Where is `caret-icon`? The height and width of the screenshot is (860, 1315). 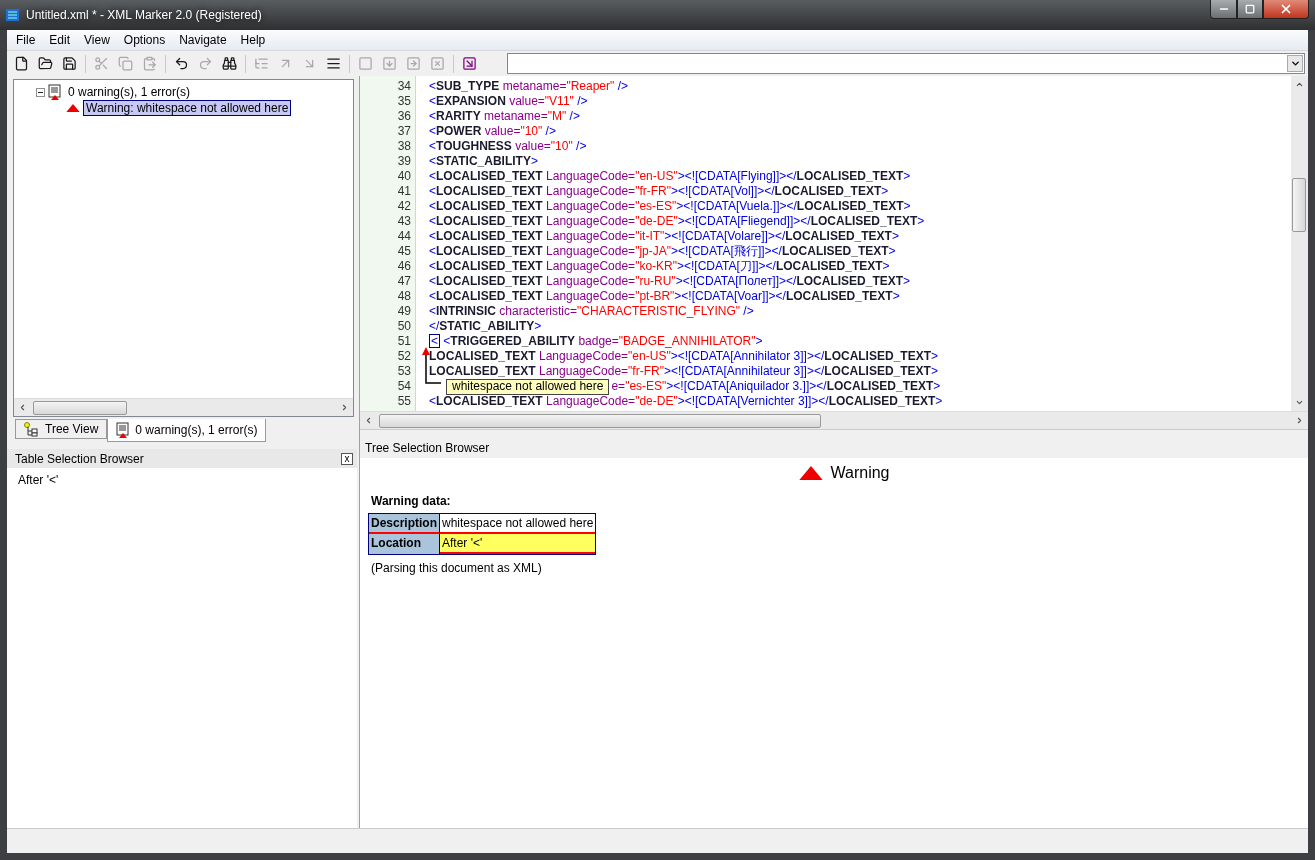 caret-icon is located at coordinates (1295, 63).